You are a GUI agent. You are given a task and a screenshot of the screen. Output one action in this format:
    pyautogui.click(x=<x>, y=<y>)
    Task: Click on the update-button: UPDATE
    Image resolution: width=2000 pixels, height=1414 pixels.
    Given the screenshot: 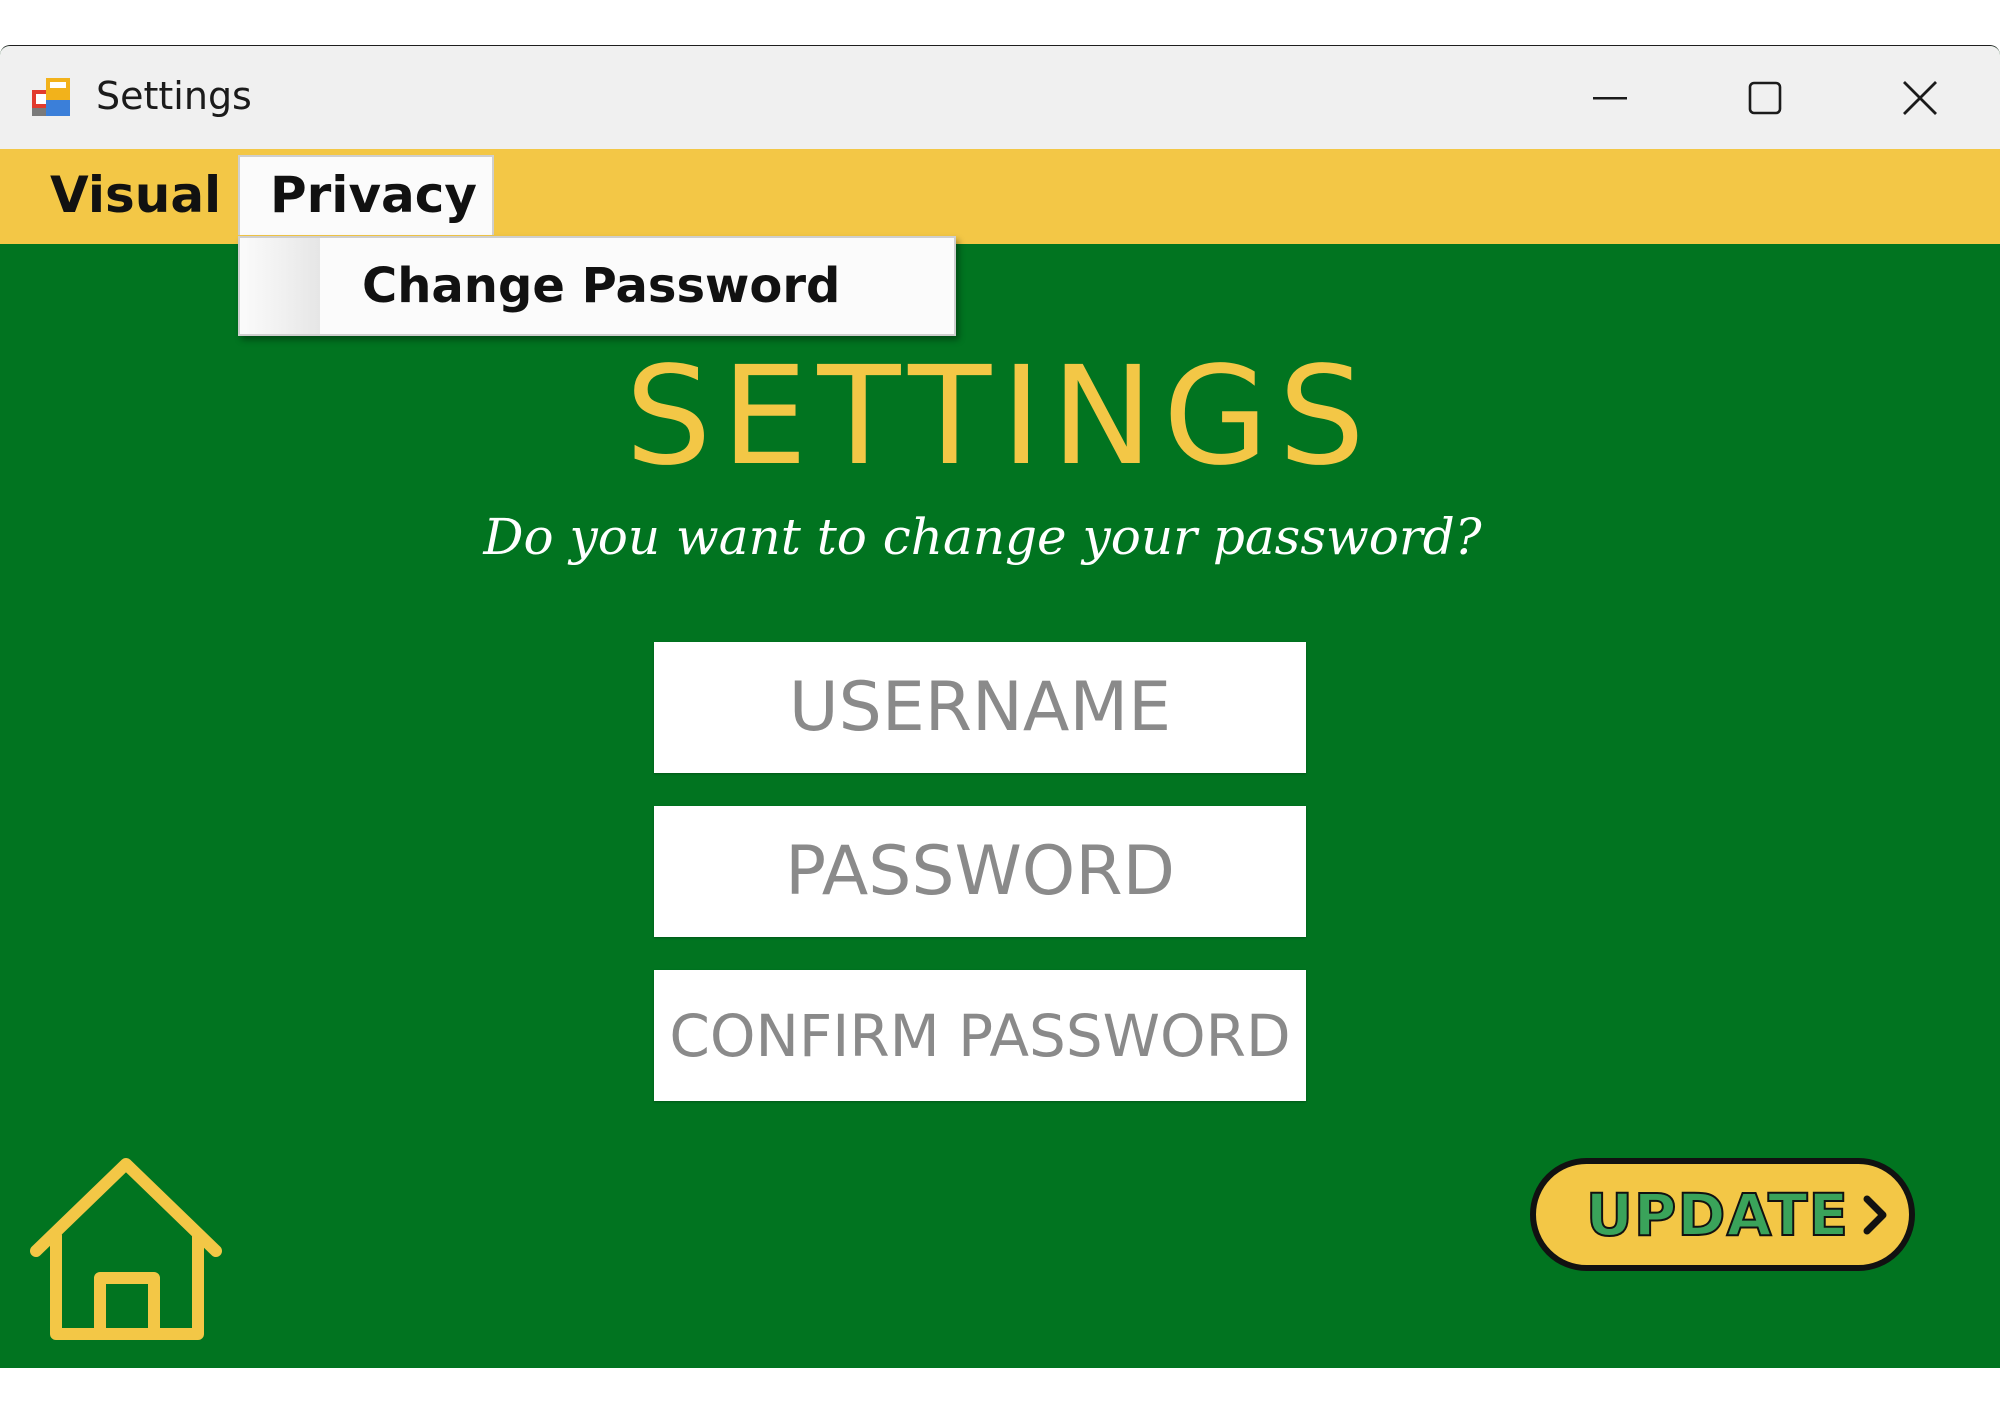 What is the action you would take?
    pyautogui.click(x=1722, y=1214)
    